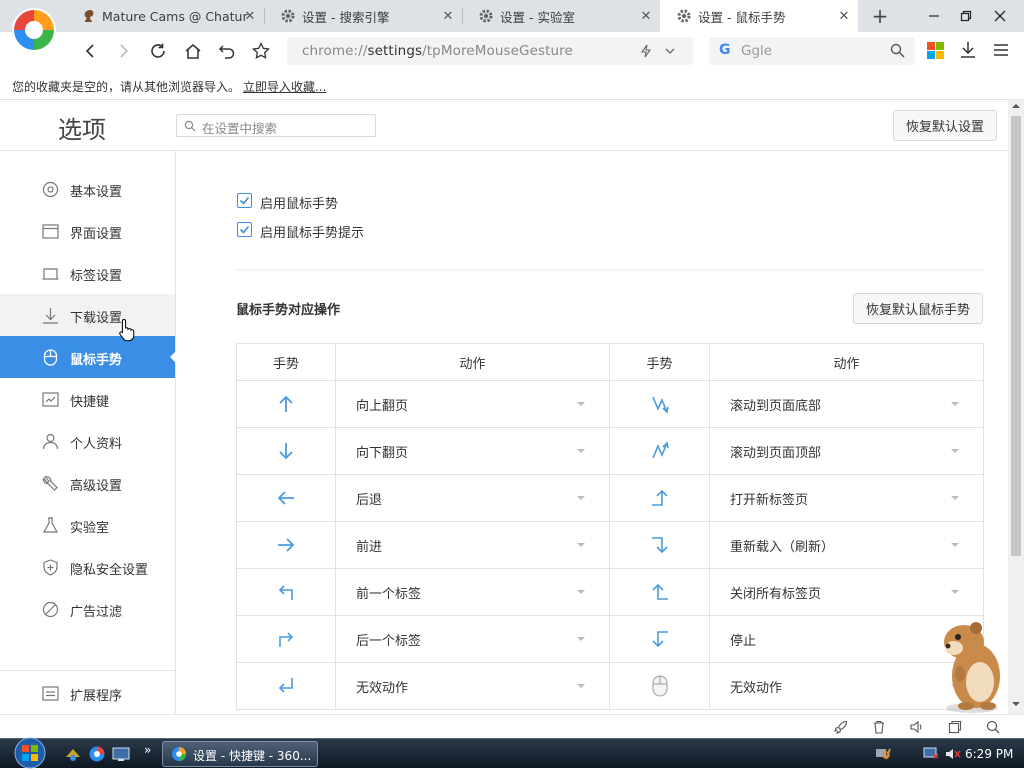  I want to click on zoom-icon, so click(993, 727).